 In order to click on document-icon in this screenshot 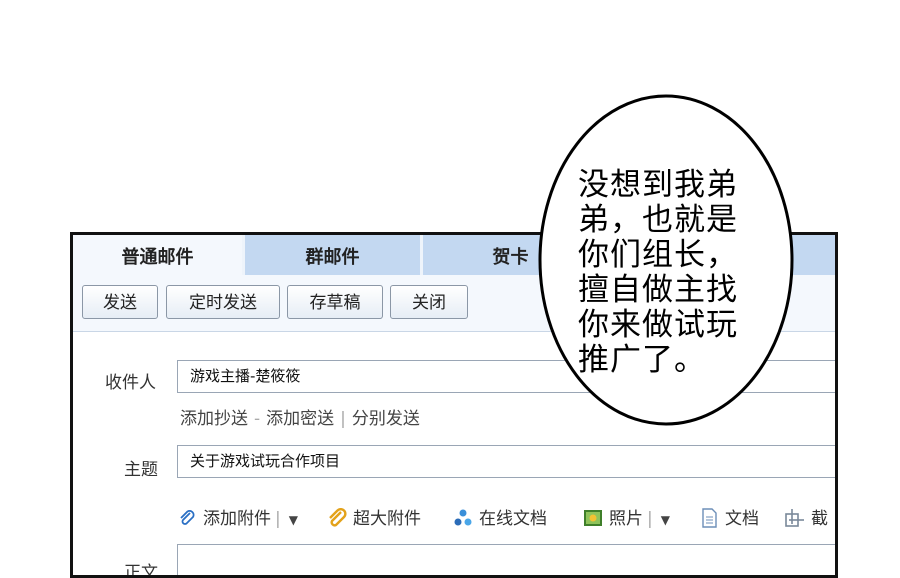, I will do `click(709, 518)`.